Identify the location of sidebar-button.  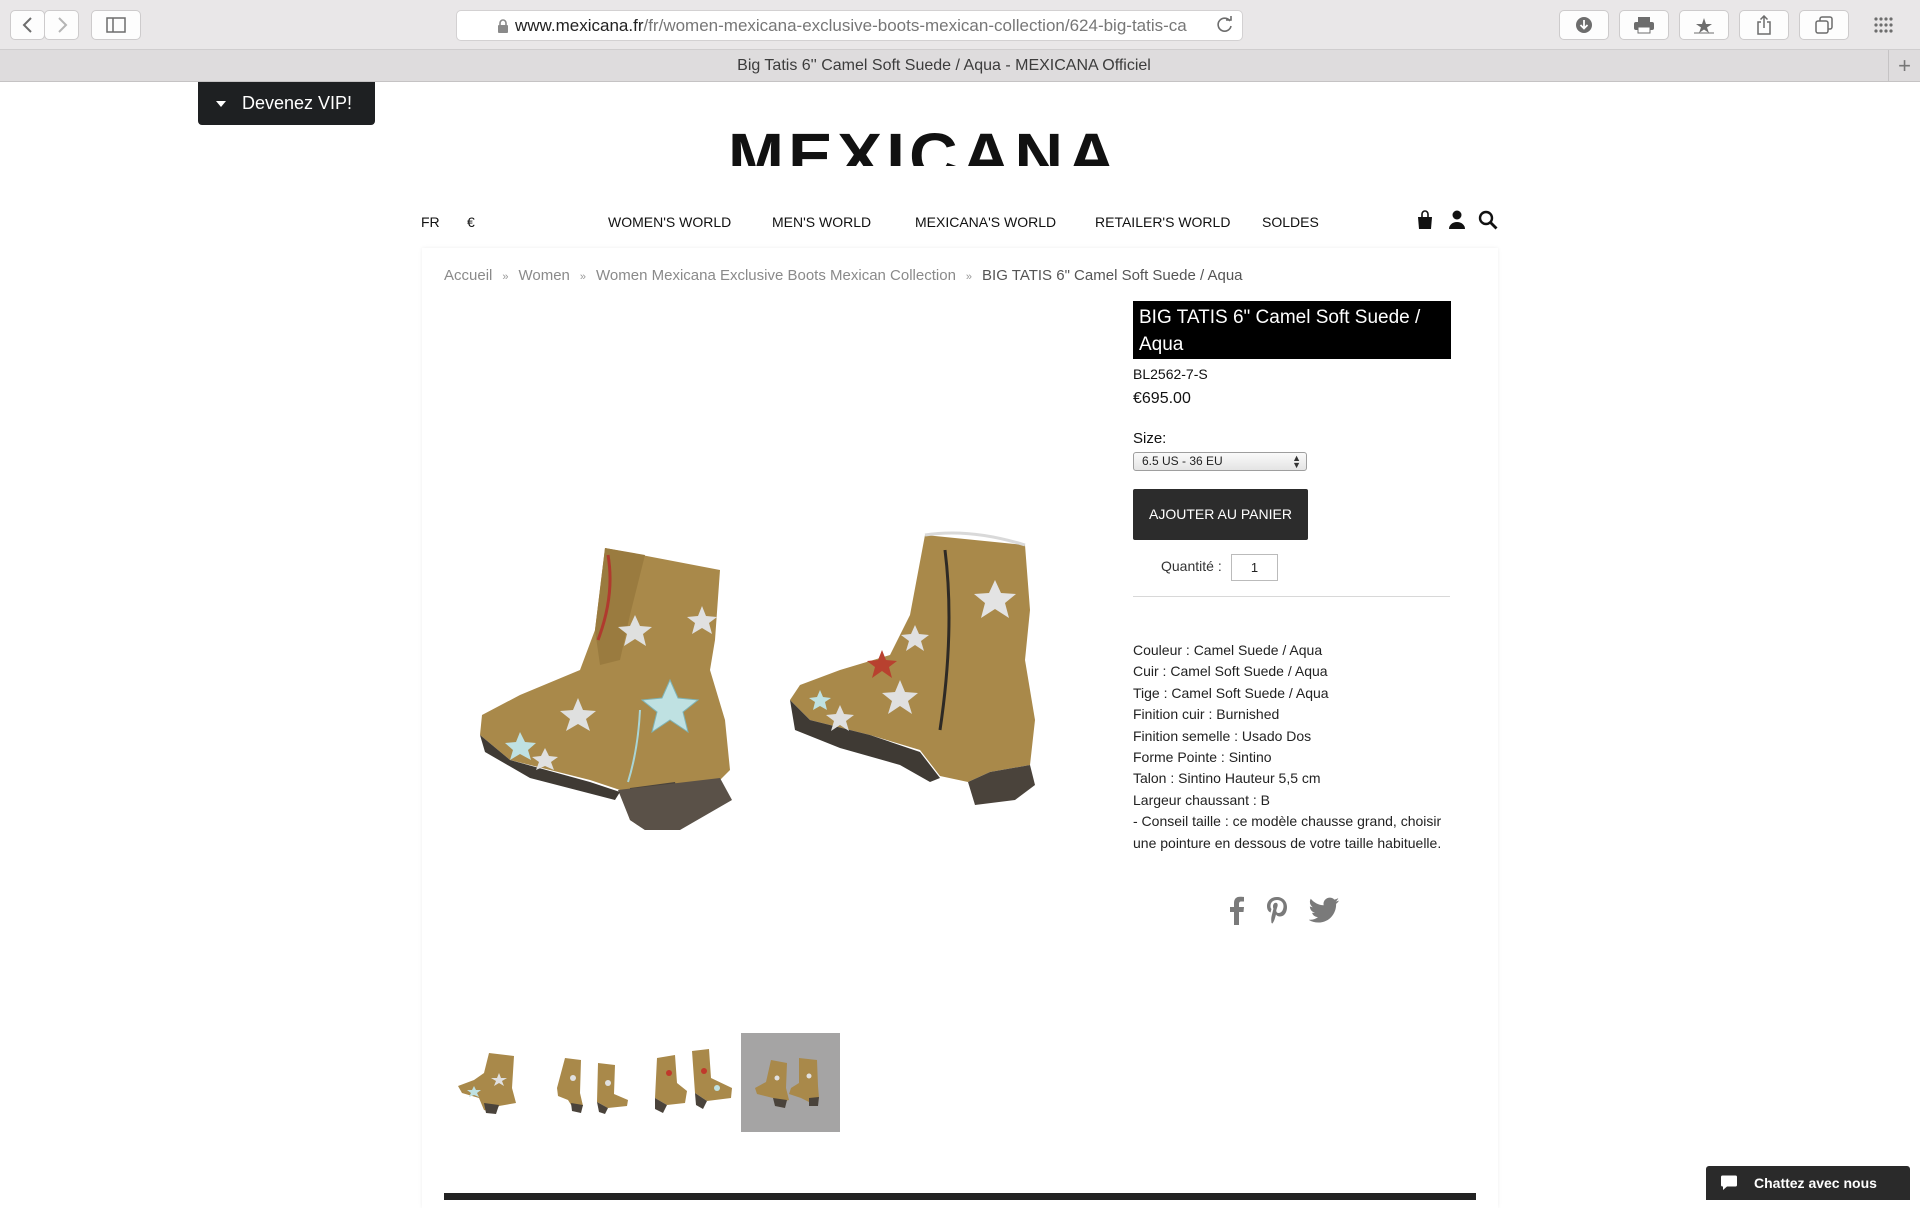
(116, 25).